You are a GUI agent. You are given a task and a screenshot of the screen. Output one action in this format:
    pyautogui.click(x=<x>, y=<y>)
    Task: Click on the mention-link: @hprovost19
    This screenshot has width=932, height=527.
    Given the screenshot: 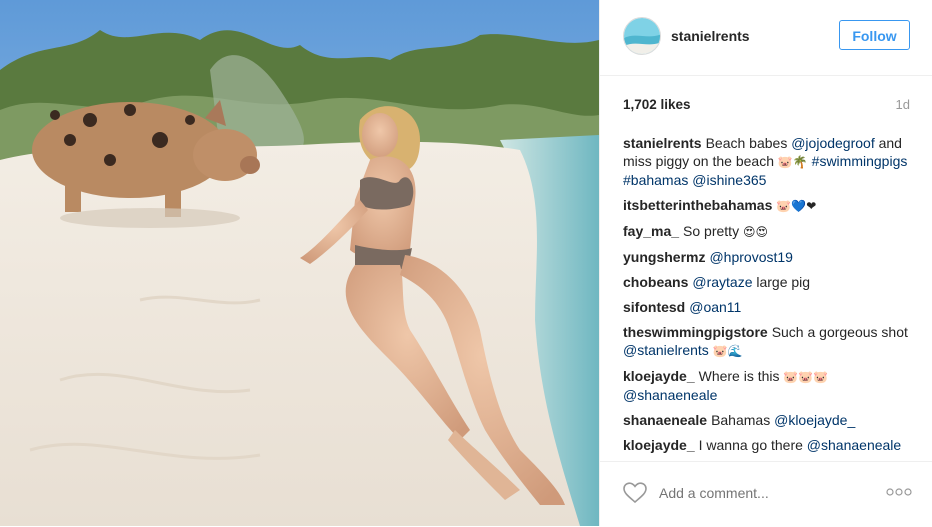 What is the action you would take?
    pyautogui.click(x=750, y=257)
    